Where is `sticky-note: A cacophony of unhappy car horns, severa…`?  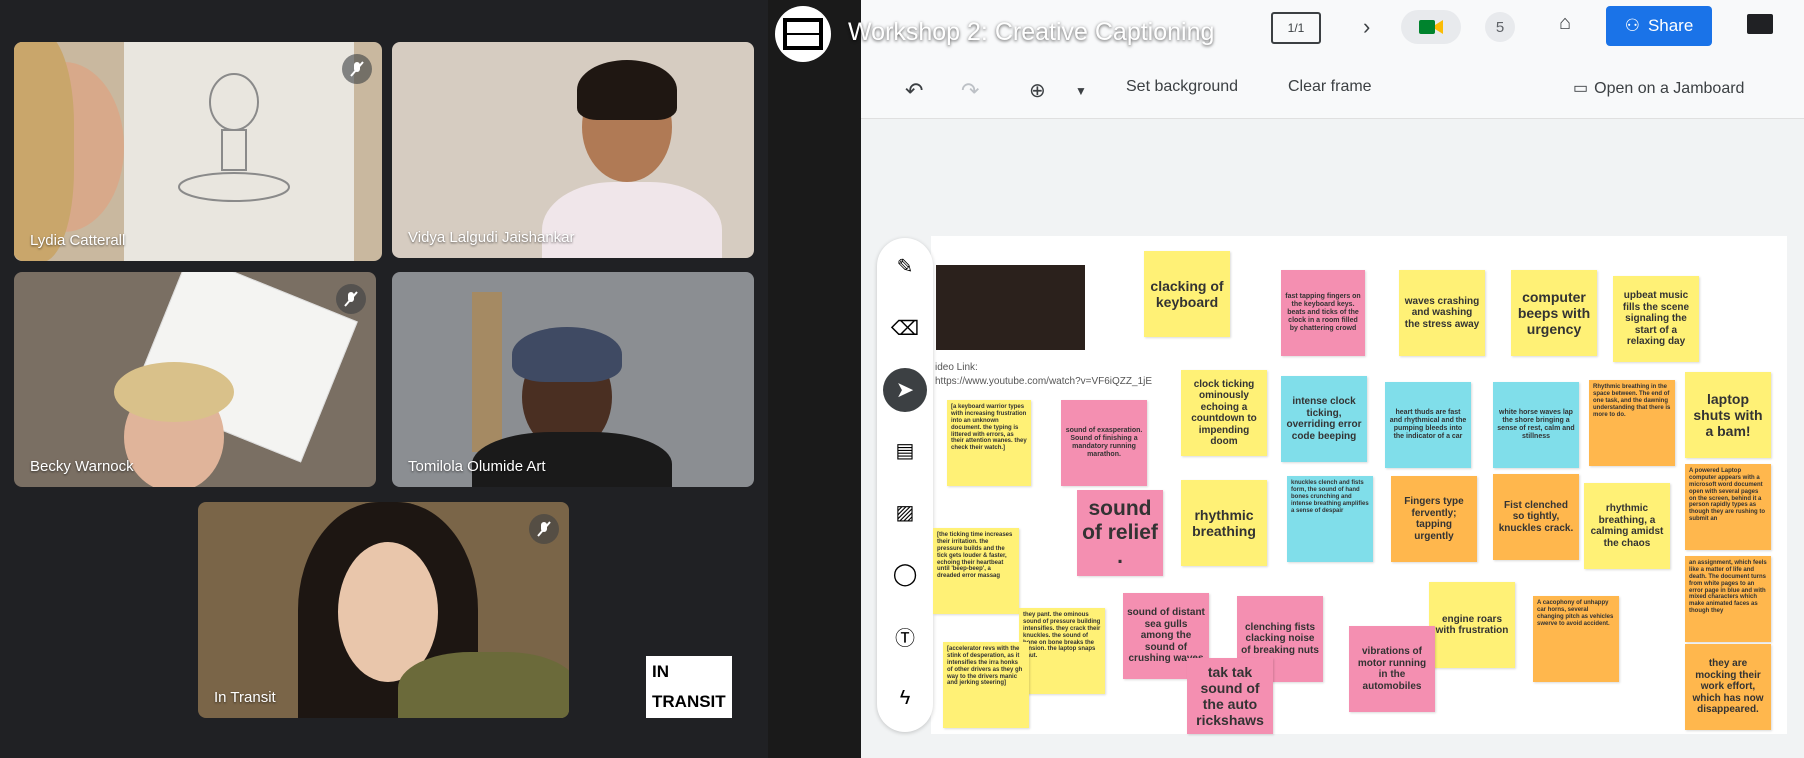
sticky-note: A cacophony of unhappy car horns, severa… is located at coordinates (1576, 639).